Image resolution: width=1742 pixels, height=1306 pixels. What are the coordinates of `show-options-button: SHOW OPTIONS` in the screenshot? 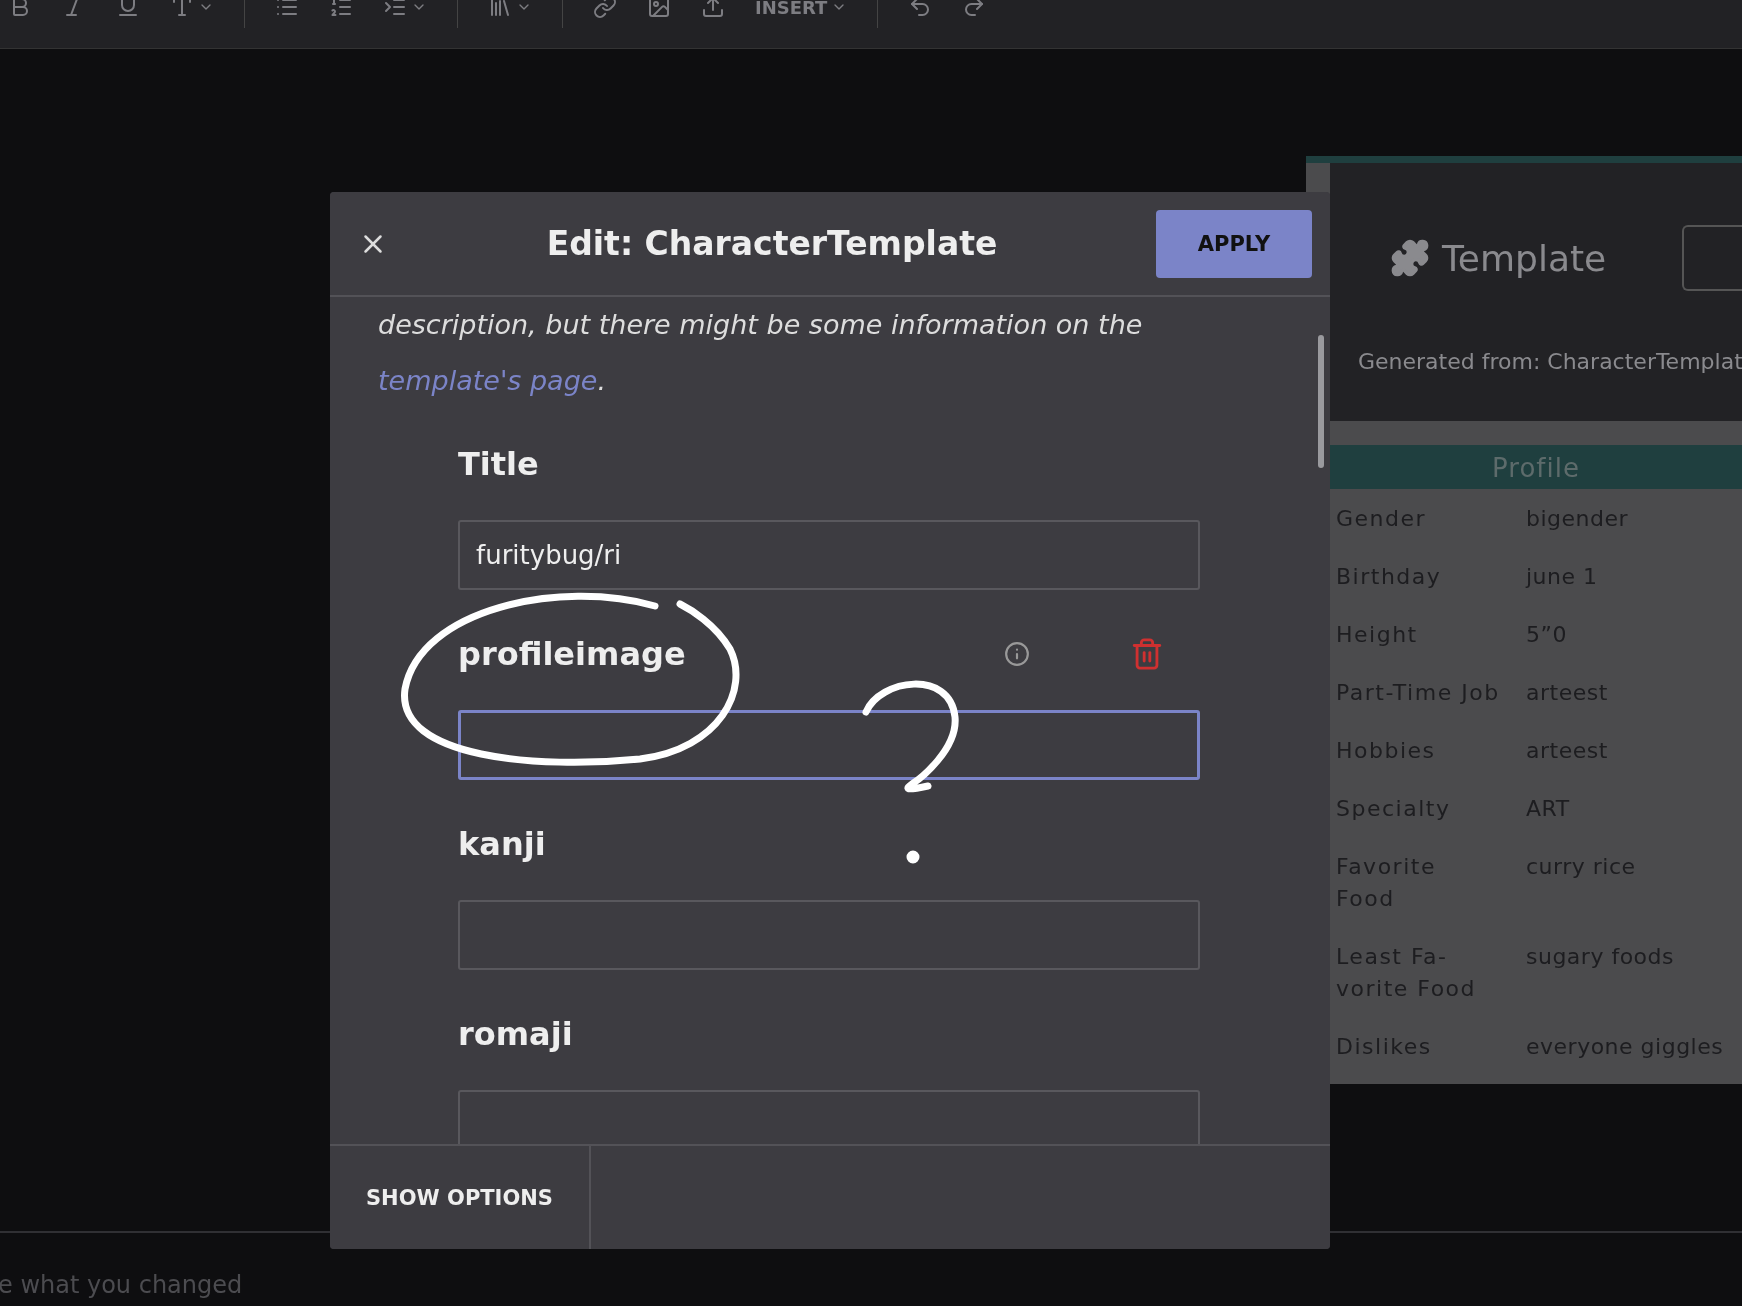 It's located at (460, 1197).